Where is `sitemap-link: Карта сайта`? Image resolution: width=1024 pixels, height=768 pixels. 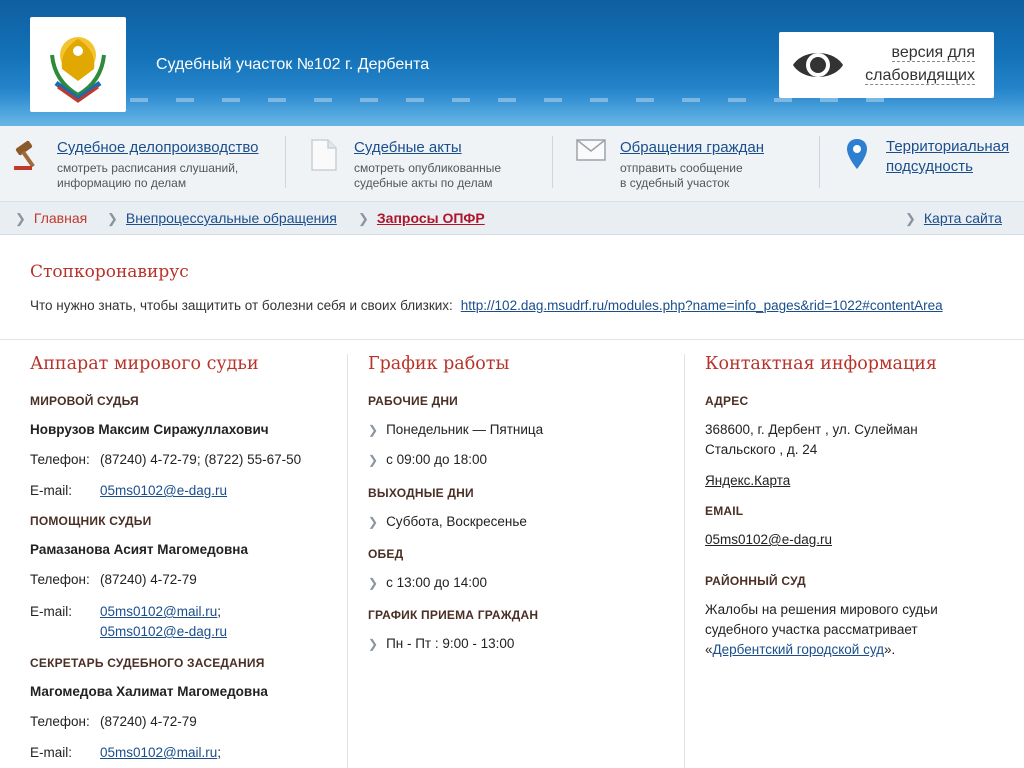 sitemap-link: Карта сайта is located at coordinates (963, 218).